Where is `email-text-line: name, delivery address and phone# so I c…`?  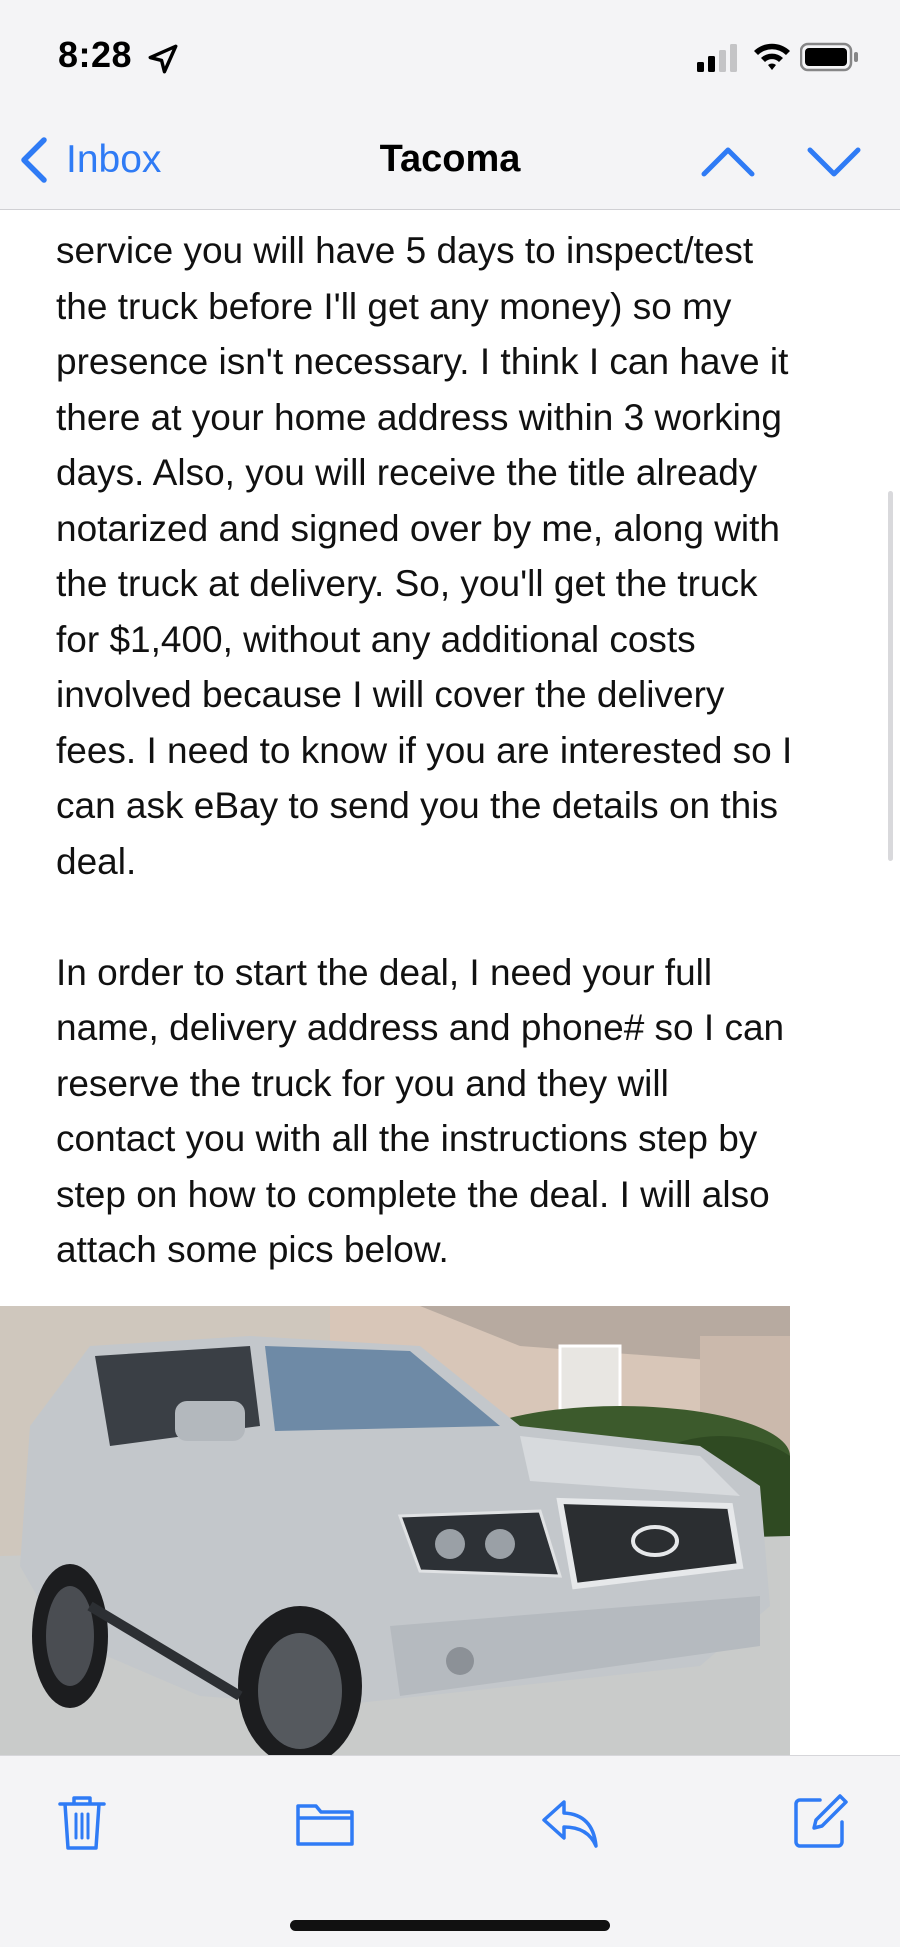
email-text-line: name, delivery address and phone# so I c… is located at coordinates (420, 1027).